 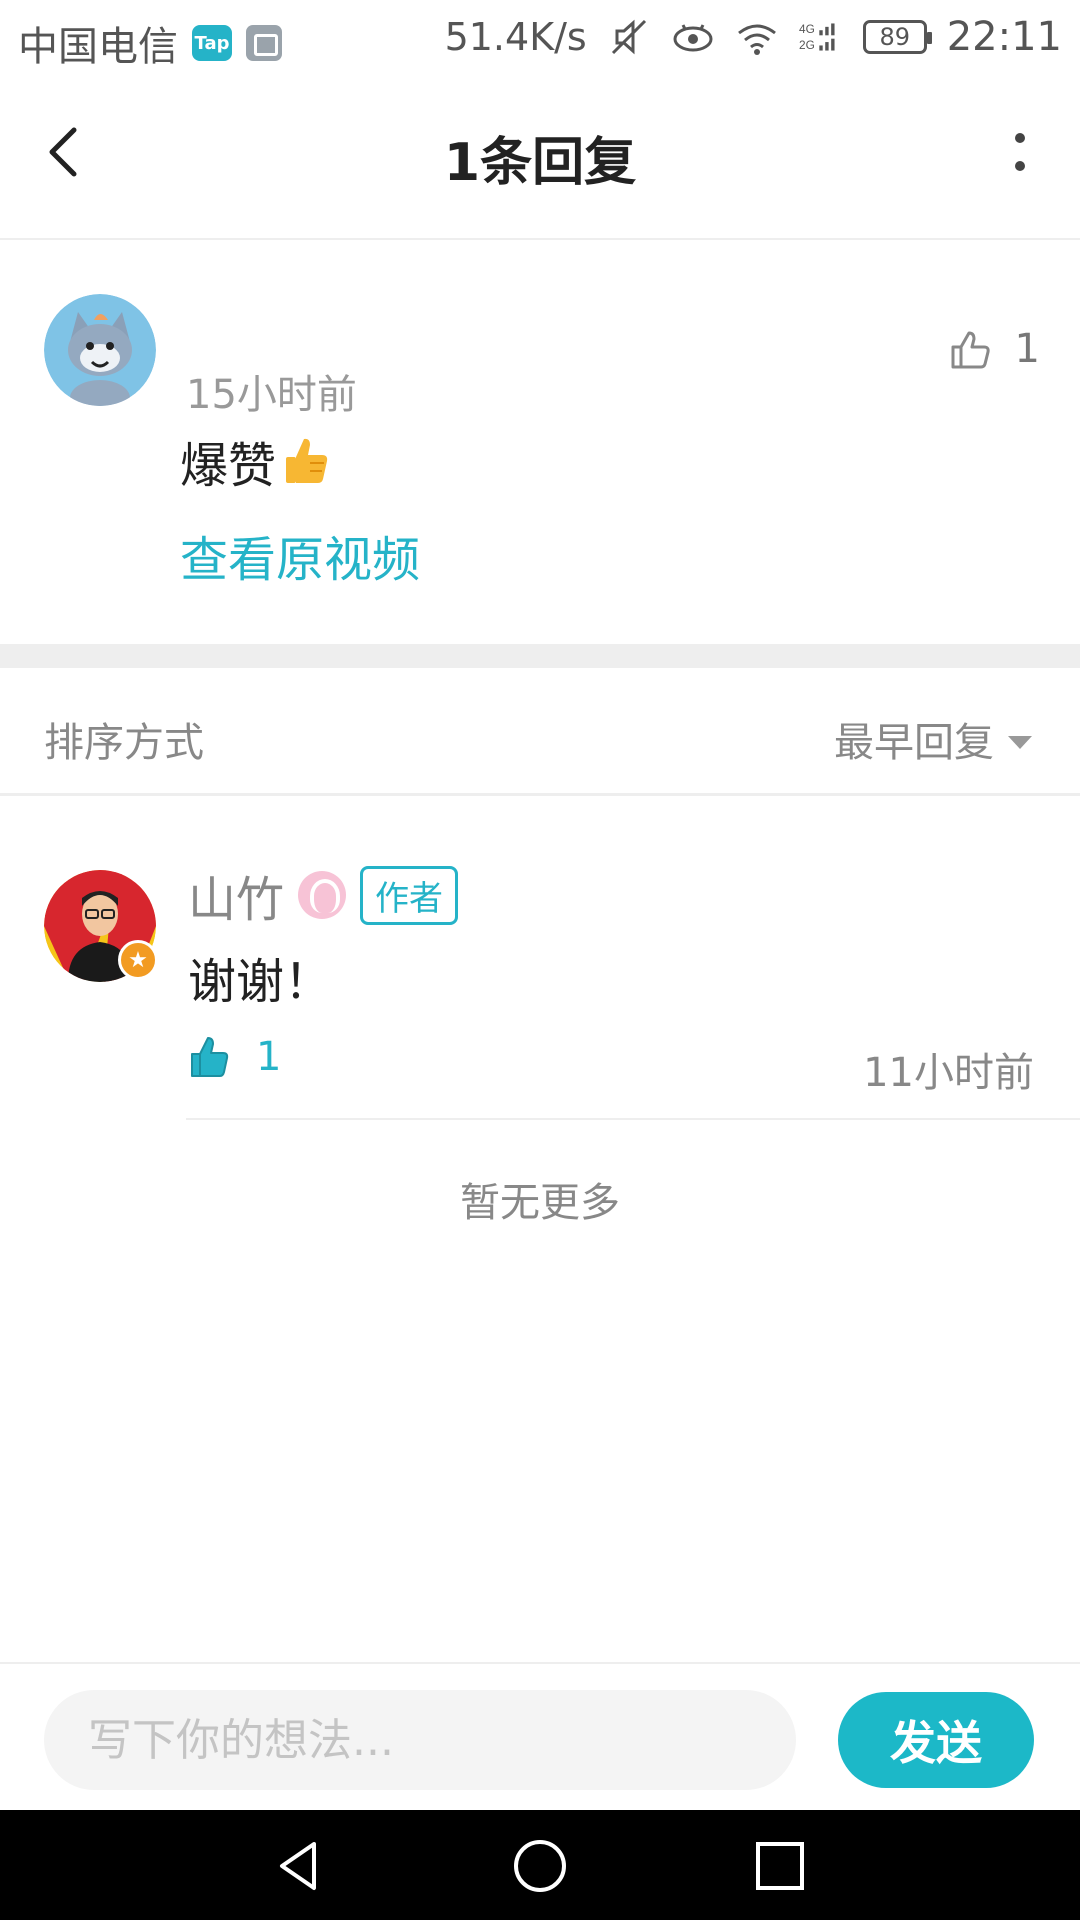 I want to click on app-header: 1条回复, so click(x=540, y=157).